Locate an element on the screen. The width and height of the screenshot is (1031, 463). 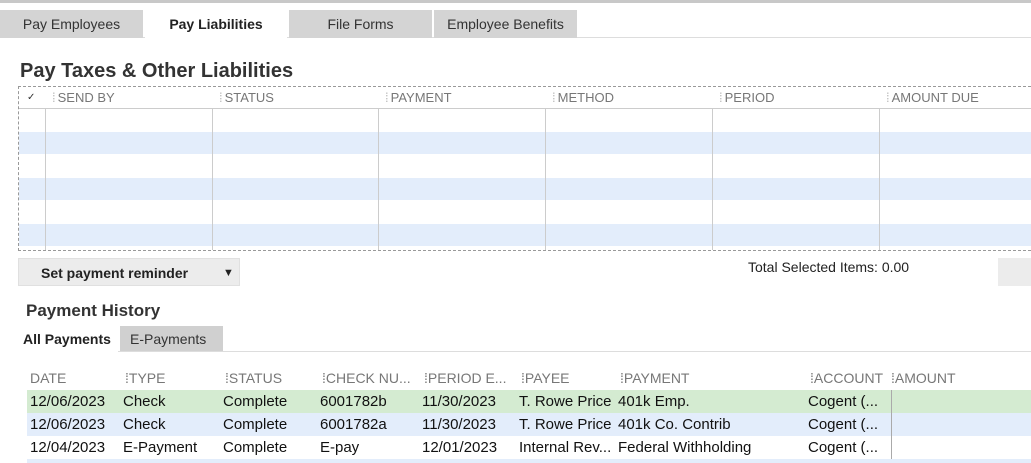
set-payment-reminder-button: Set payment reminder ▼ is located at coordinates (129, 272).